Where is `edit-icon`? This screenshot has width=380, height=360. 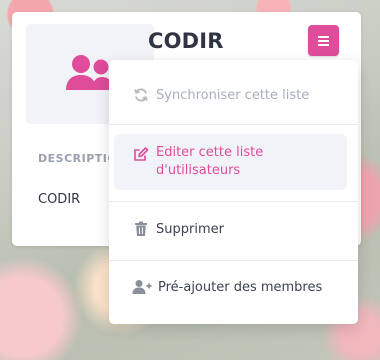
edit-icon is located at coordinates (141, 154).